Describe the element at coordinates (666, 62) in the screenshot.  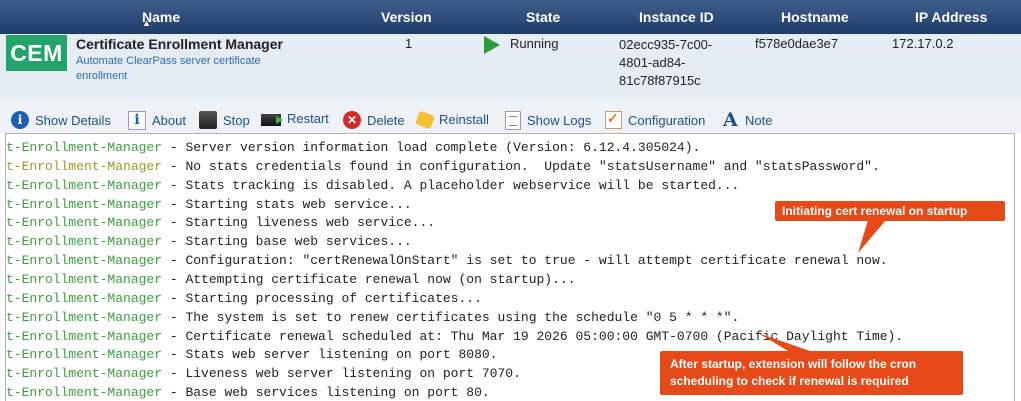
I see `instance-id: 02ecc935-7c00- 4801-ad84- 81c78f87915c` at that location.